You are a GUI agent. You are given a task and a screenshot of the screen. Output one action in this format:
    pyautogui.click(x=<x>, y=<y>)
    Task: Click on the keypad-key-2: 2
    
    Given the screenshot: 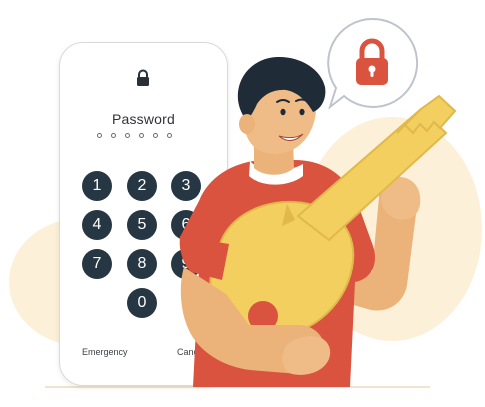 What is the action you would take?
    pyautogui.click(x=142, y=186)
    